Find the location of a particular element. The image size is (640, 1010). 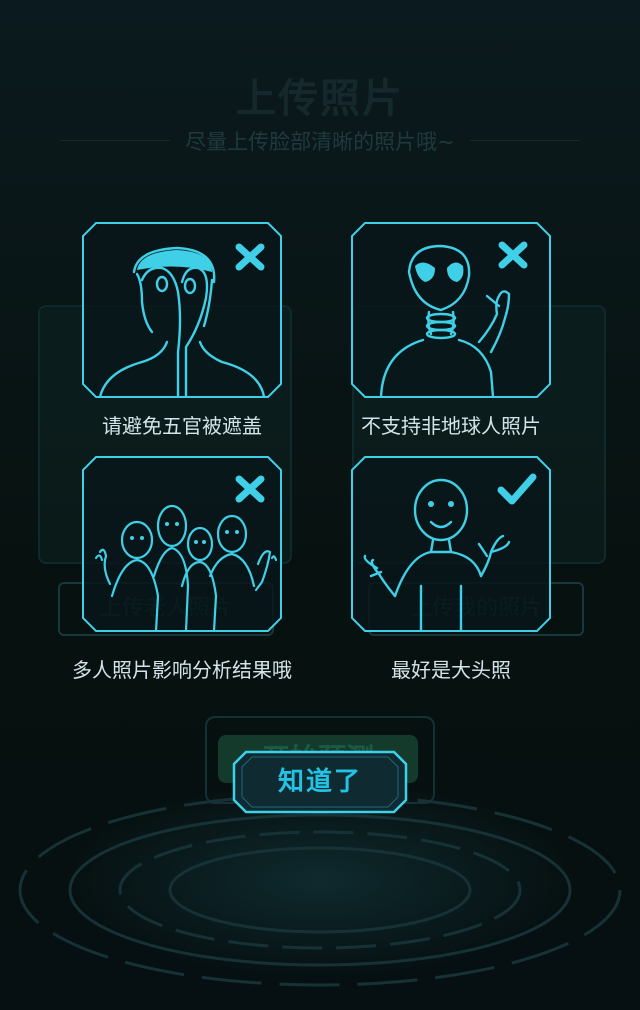

page-subtitle: 尽量上传脸部清晰的照片哦~ is located at coordinates (320, 142).